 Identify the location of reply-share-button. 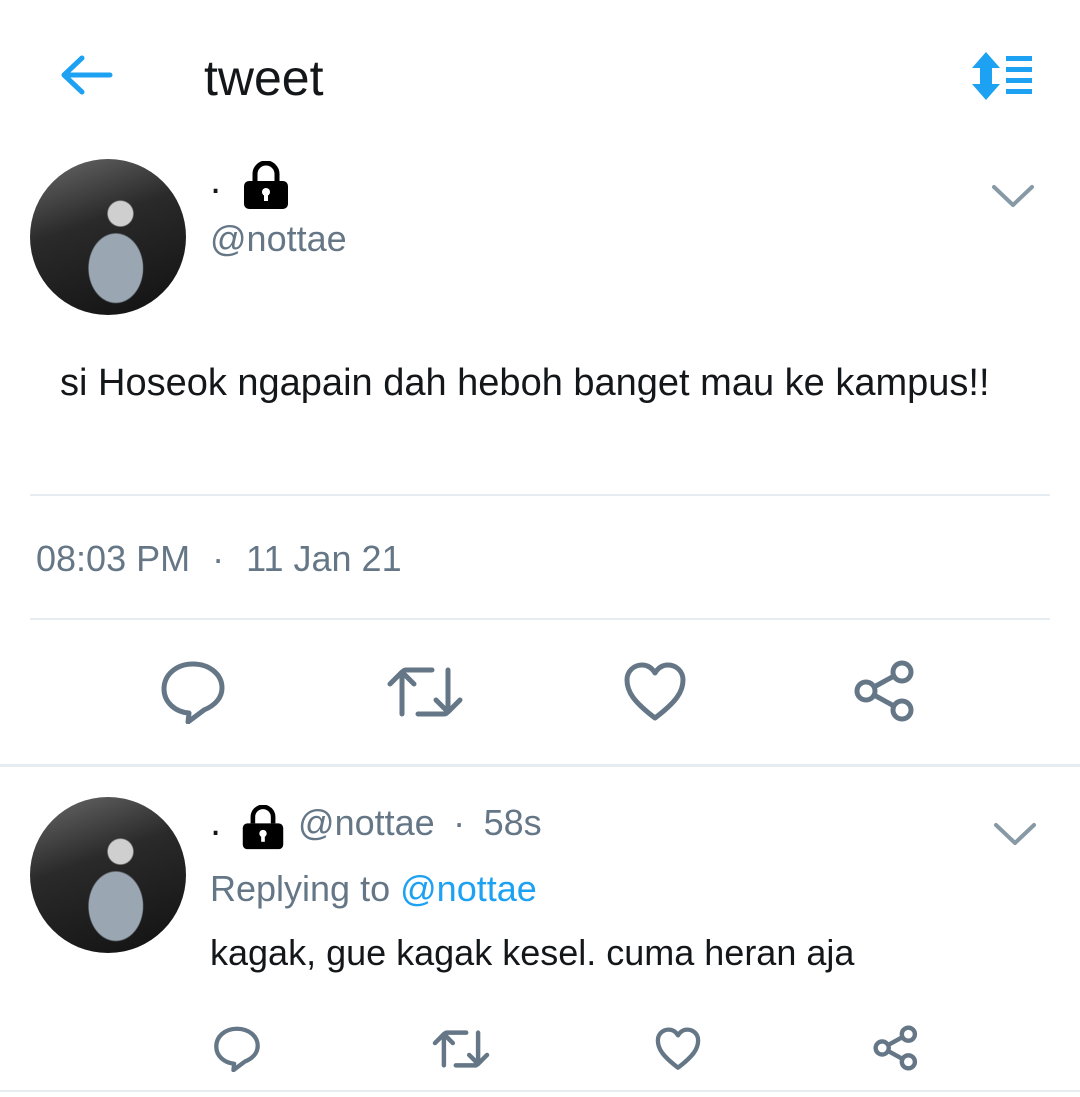
(896, 1050).